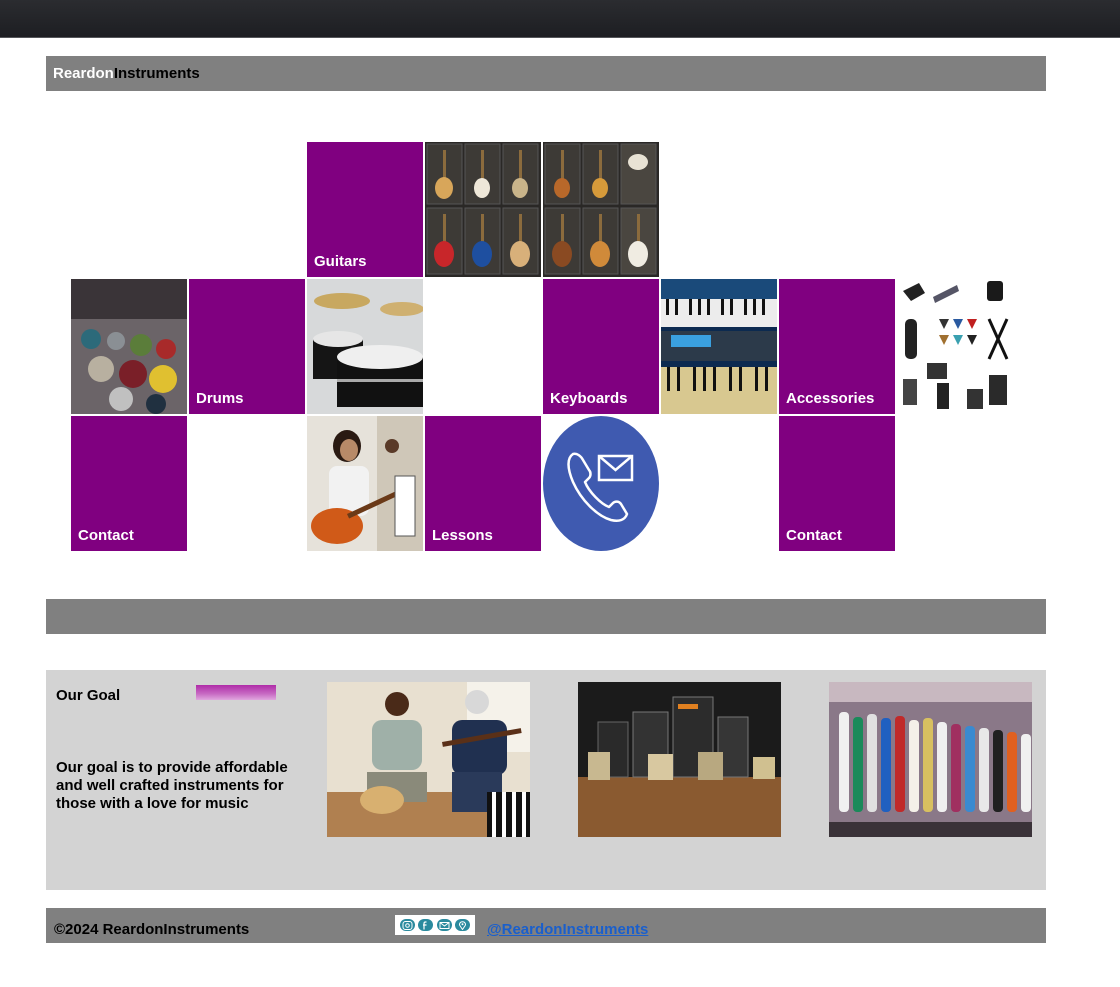  What do you see at coordinates (955, 346) in the screenshot?
I see `accessories-photo` at bounding box center [955, 346].